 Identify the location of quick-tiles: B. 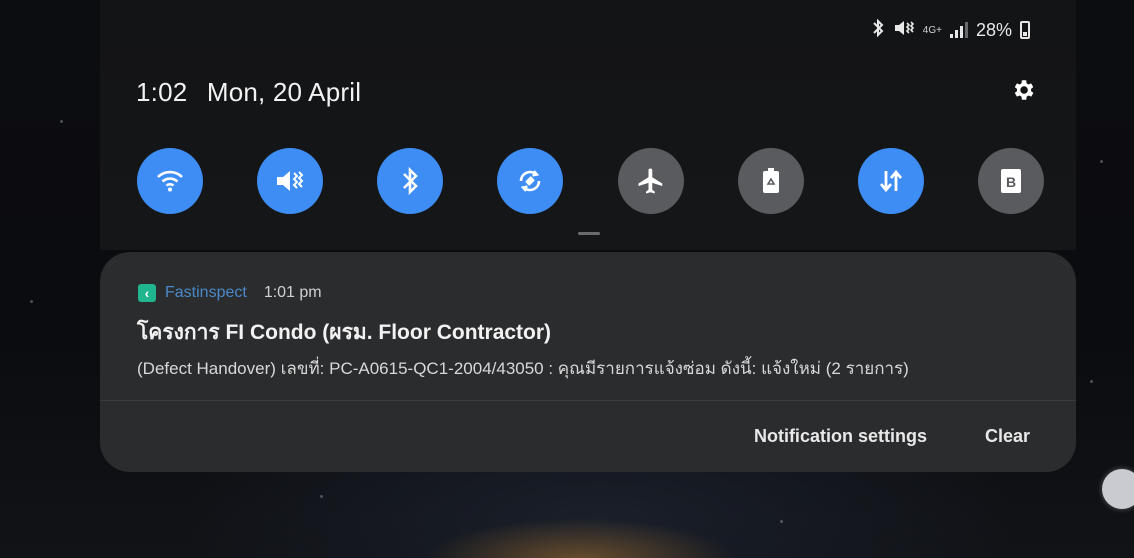
(590, 181).